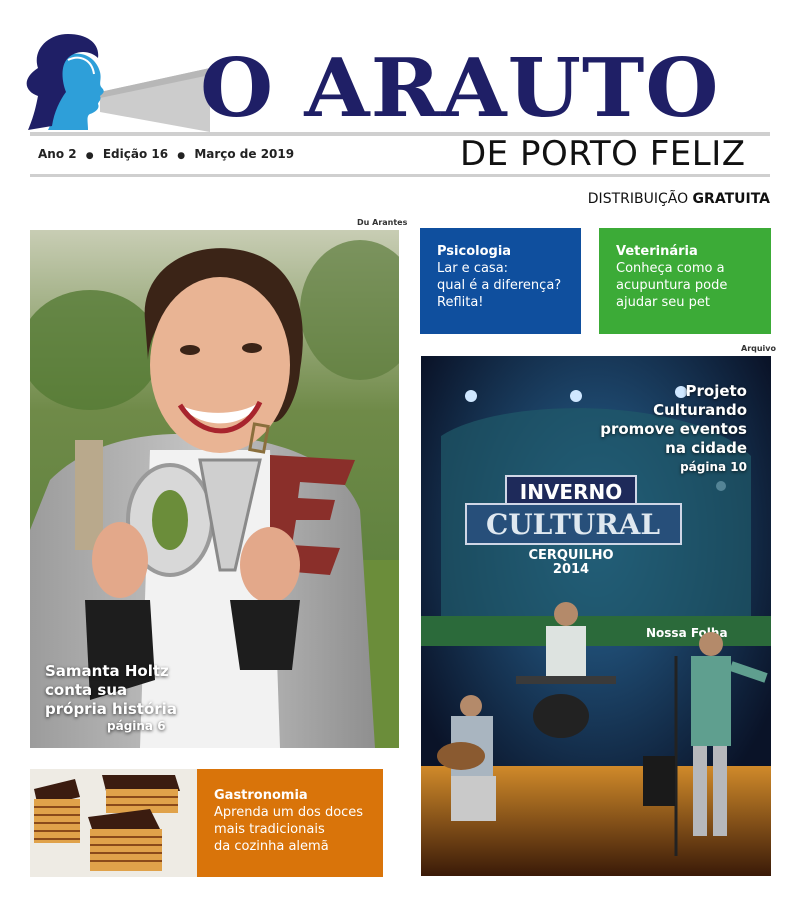 The height and width of the screenshot is (906, 800). I want to click on edition-year: Ano 2, so click(57, 154).